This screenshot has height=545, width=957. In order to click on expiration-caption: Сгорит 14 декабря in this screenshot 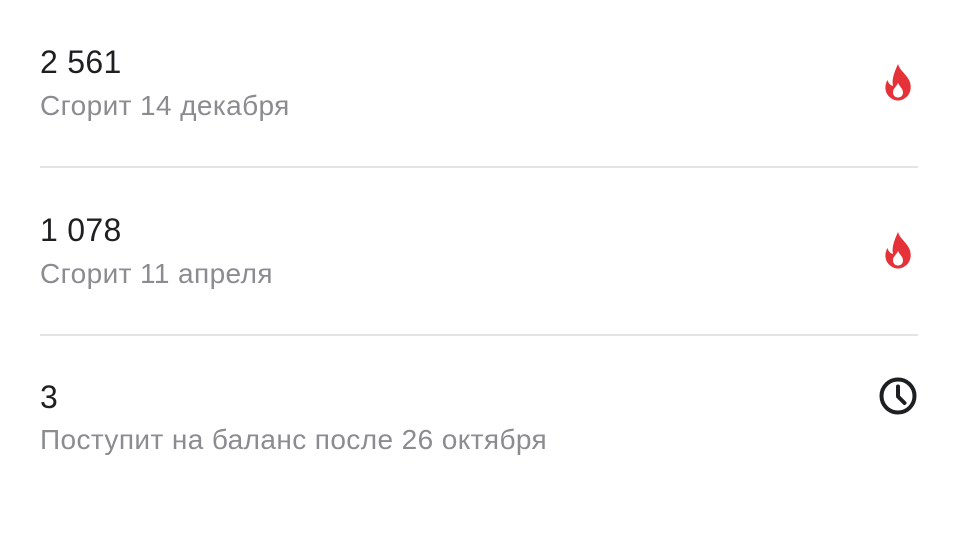, I will do `click(165, 105)`.